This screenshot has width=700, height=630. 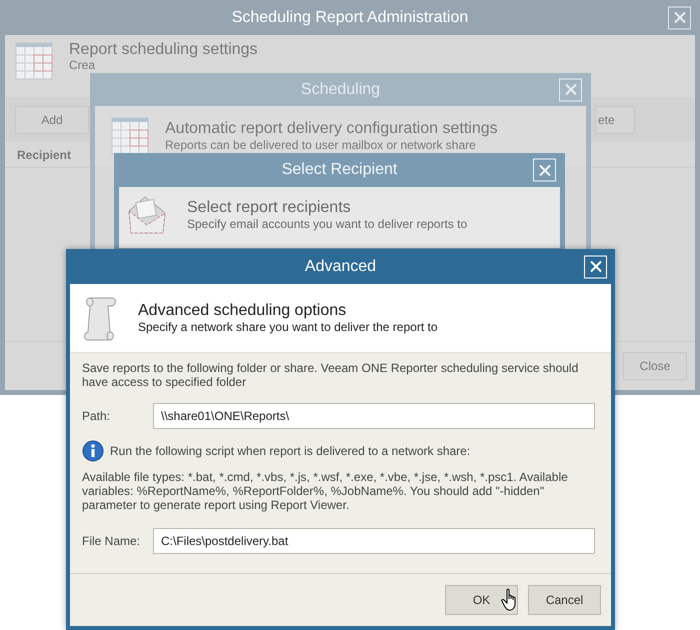 I want to click on info-text: Run the following script when report is delivered to a network share:, so click(x=290, y=451).